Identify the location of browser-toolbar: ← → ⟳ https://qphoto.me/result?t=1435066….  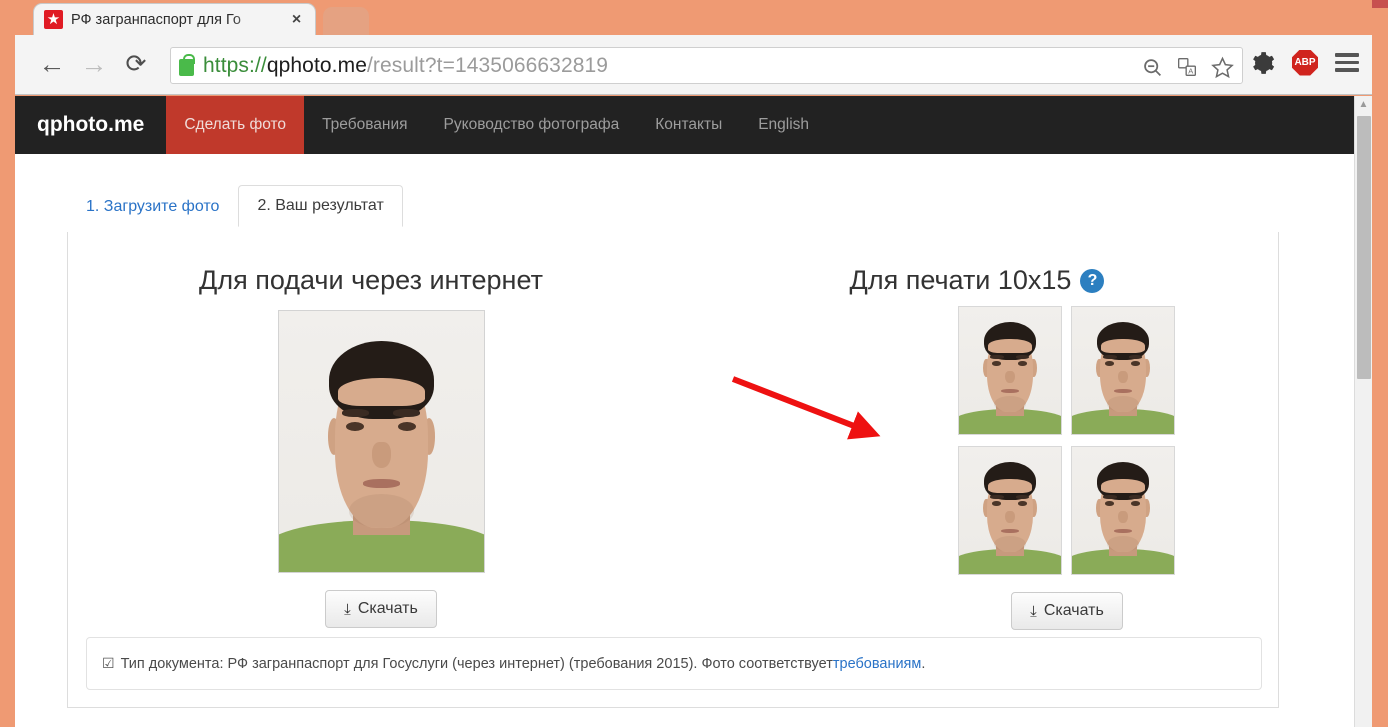
(693, 65).